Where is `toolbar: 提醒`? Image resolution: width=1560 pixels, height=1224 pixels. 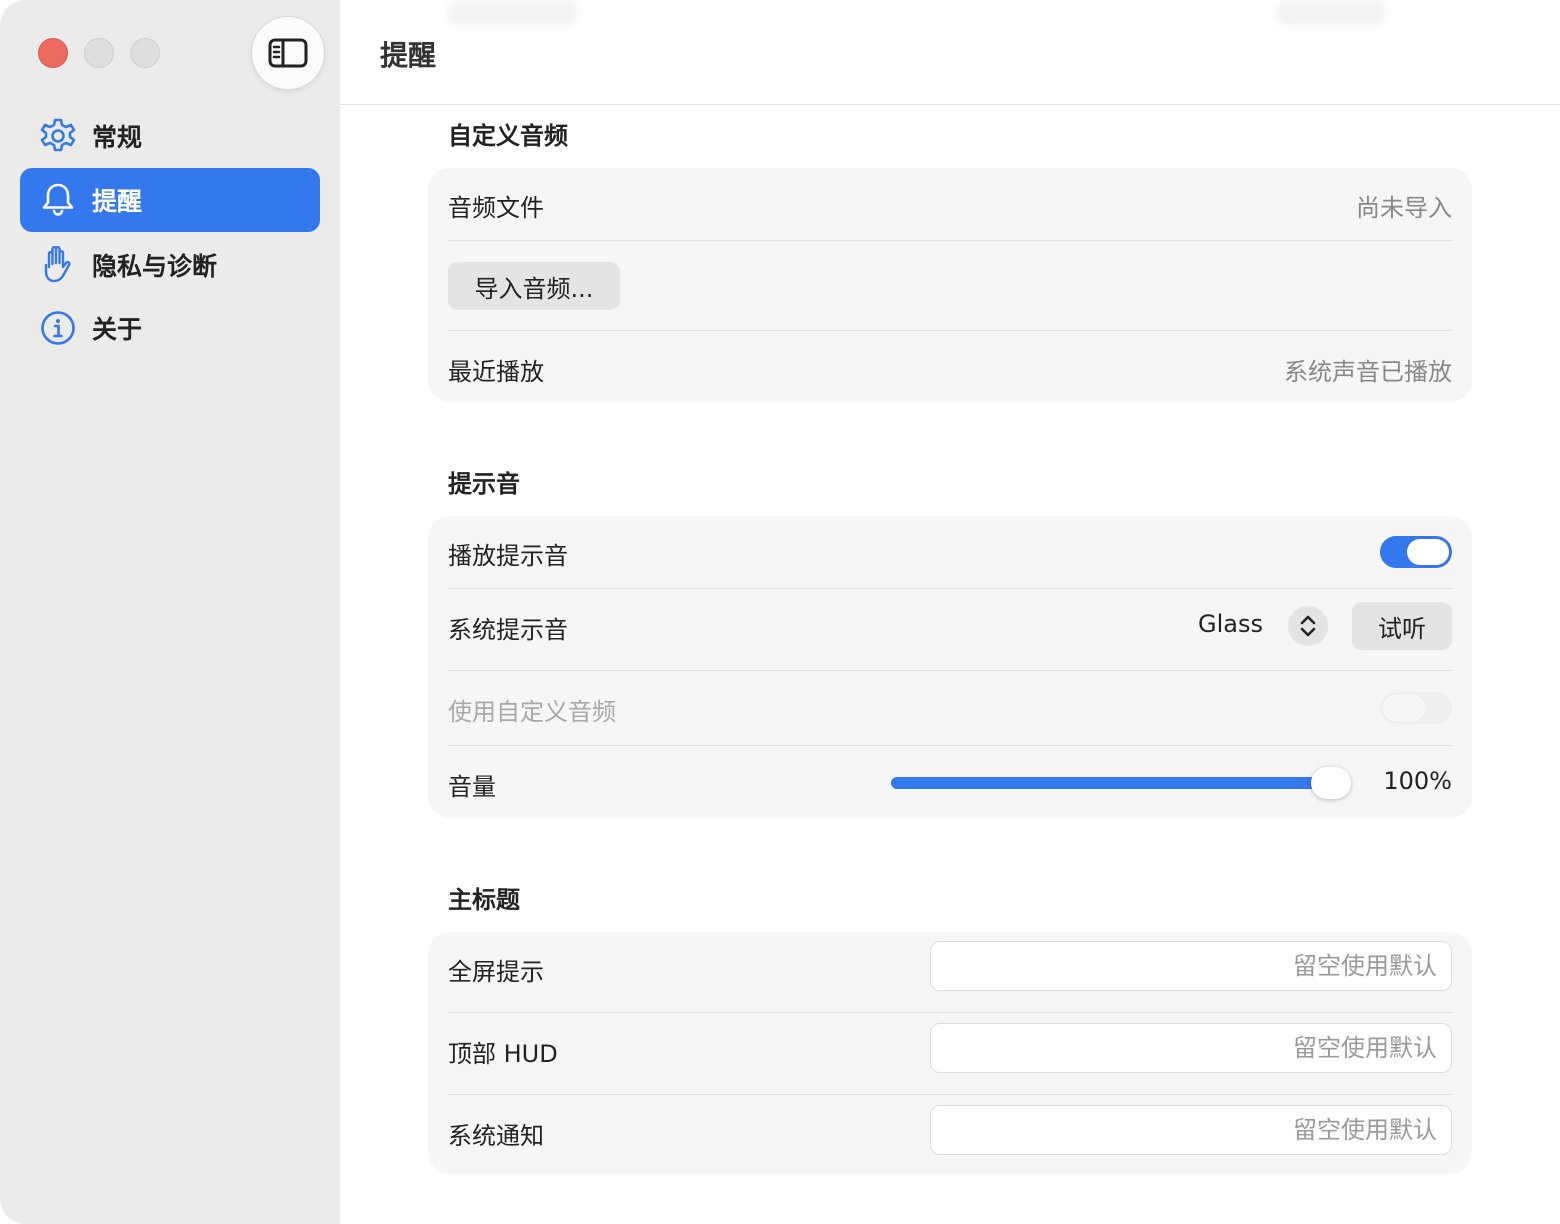
toolbar: 提醒 is located at coordinates (950, 52).